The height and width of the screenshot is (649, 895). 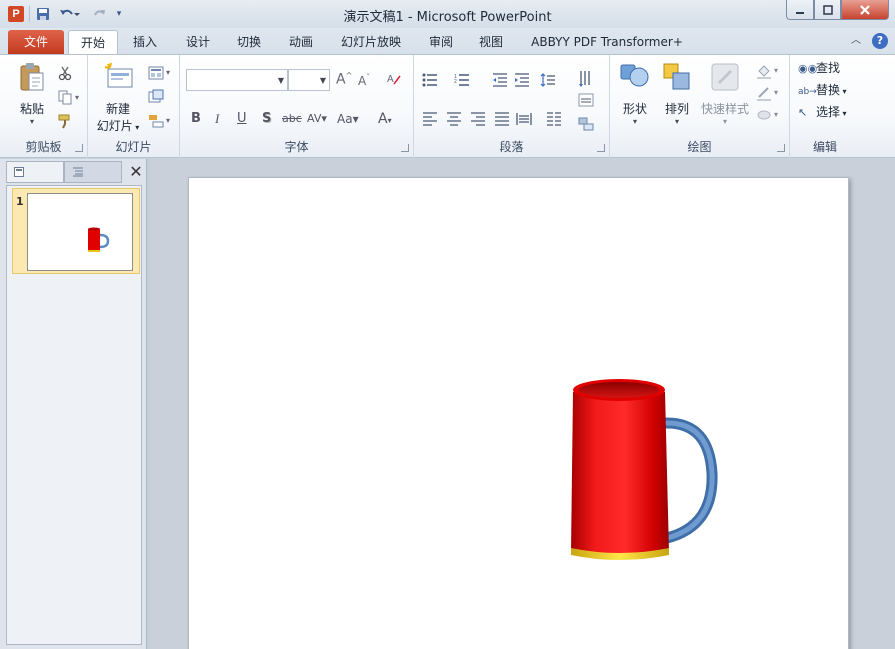 What do you see at coordinates (292, 119) in the screenshot?
I see `strikethrough-icon: abc` at bounding box center [292, 119].